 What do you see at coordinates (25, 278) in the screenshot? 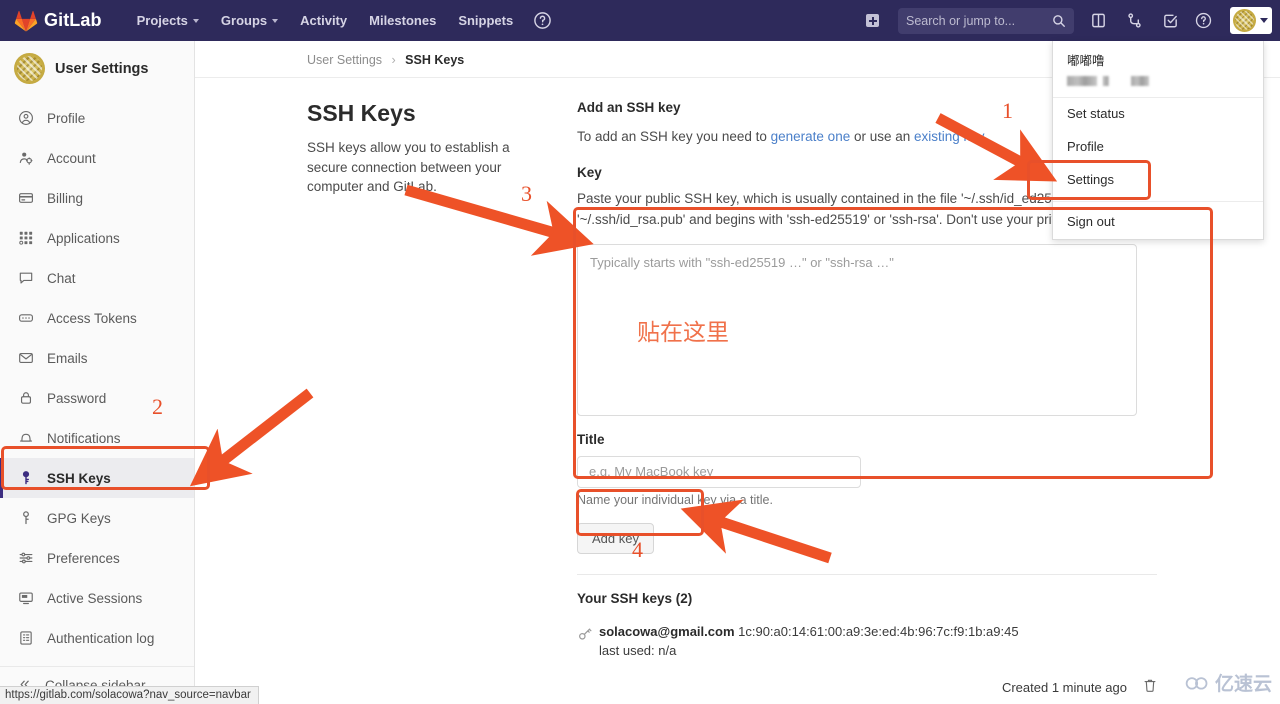
I see `chat-bubble-icon` at bounding box center [25, 278].